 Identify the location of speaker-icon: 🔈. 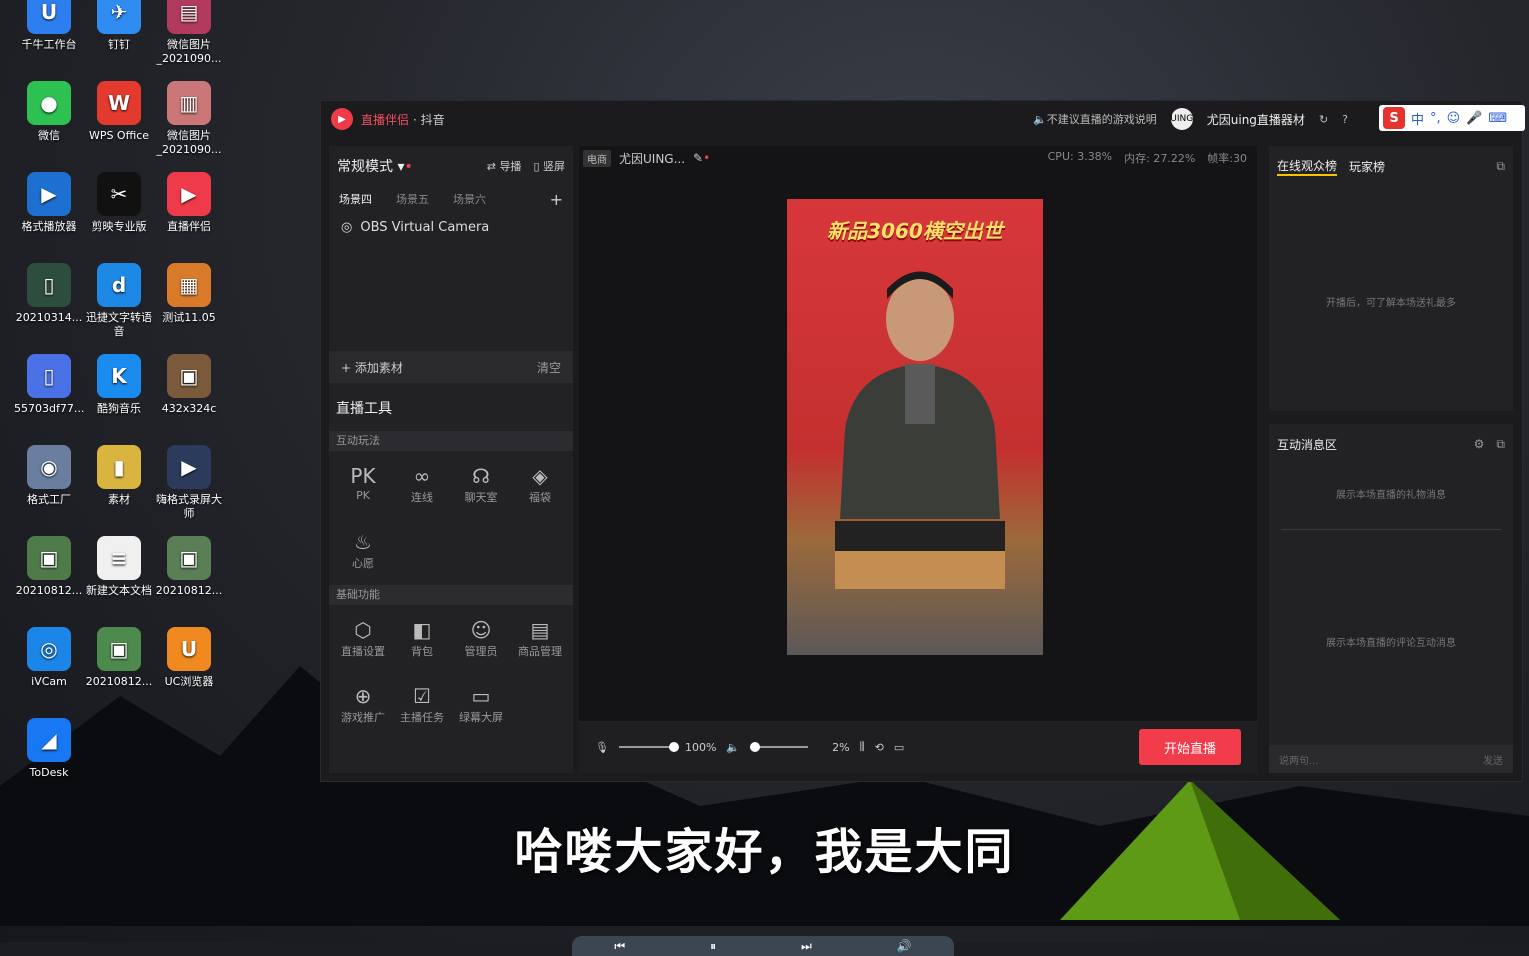
(733, 747).